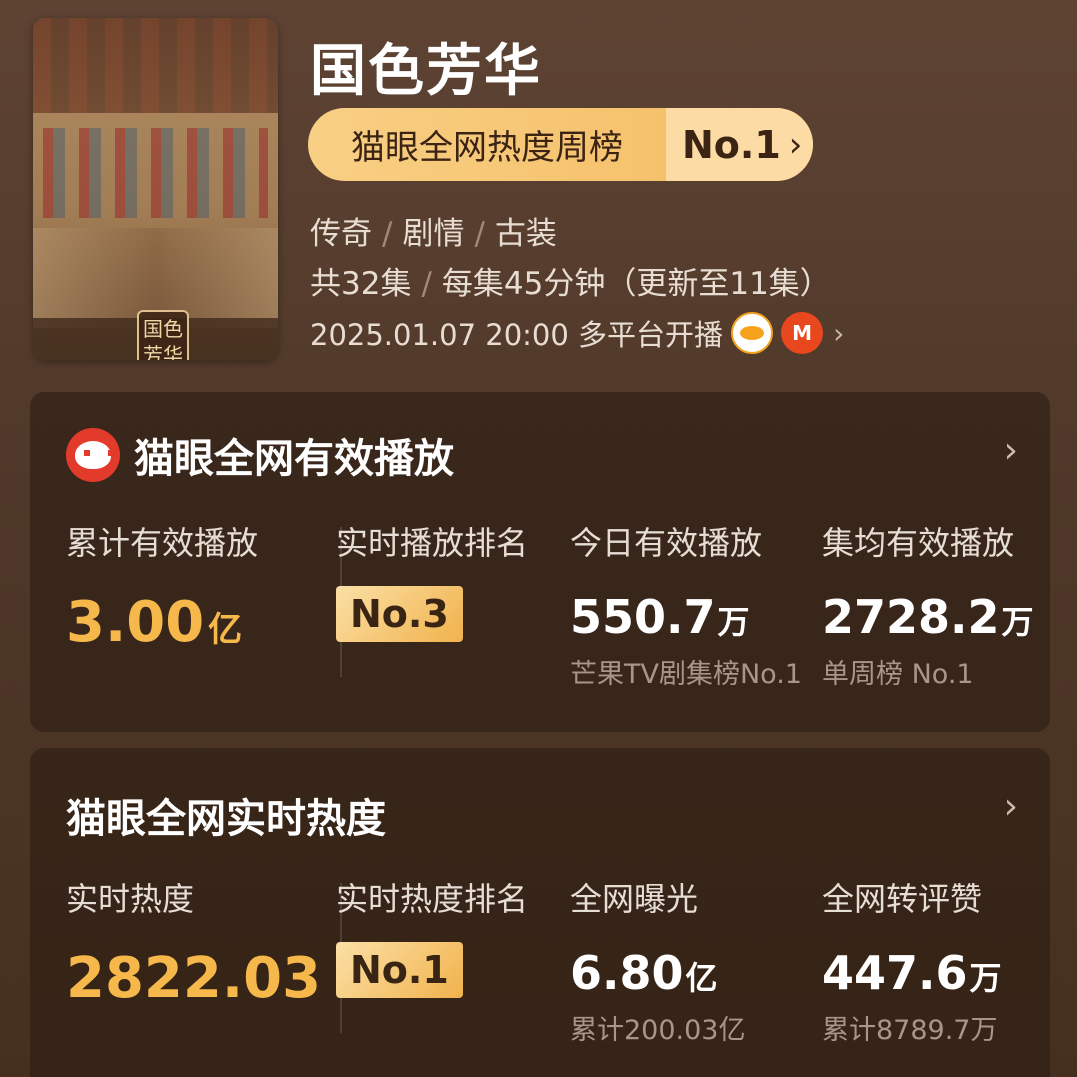  I want to click on episode-info: 共32集 / 每集45分钟（更新至11集）, so click(570, 284).